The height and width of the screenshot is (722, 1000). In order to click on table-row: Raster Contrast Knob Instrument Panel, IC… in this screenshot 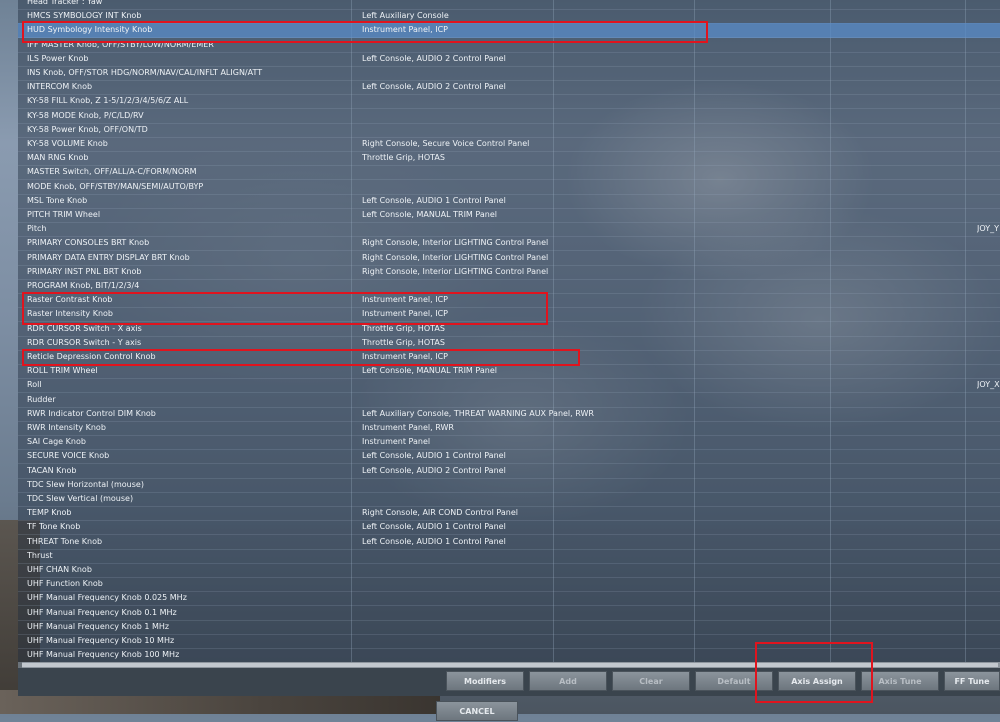, I will do `click(509, 301)`.